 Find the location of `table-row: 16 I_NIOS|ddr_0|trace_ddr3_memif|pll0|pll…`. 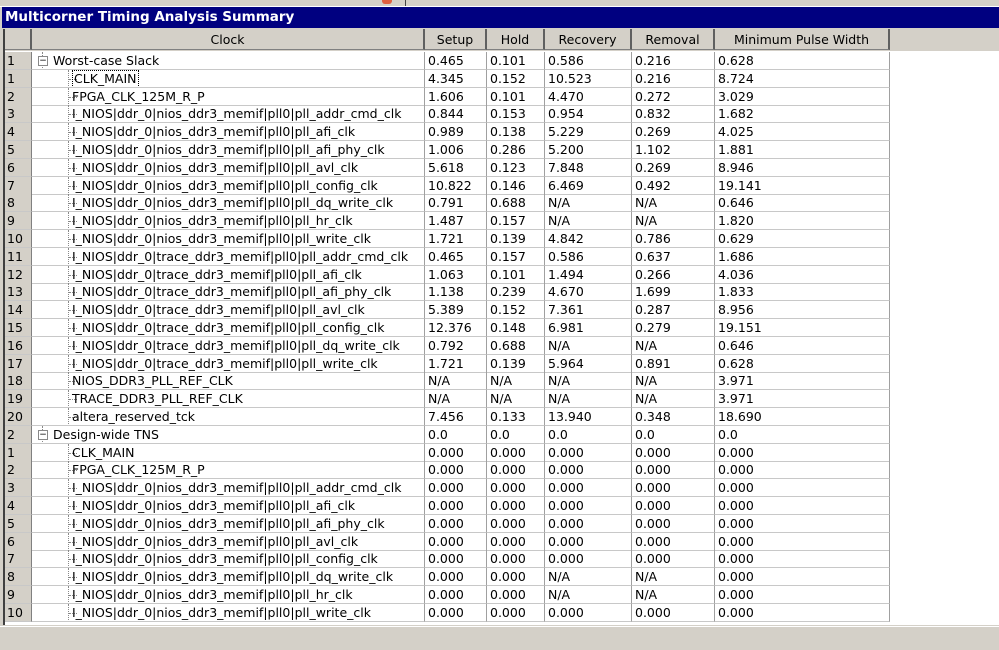

table-row: 16 I_NIOS|ddr_0|trace_ddr3_memif|pll0|pll… is located at coordinates (448, 345).